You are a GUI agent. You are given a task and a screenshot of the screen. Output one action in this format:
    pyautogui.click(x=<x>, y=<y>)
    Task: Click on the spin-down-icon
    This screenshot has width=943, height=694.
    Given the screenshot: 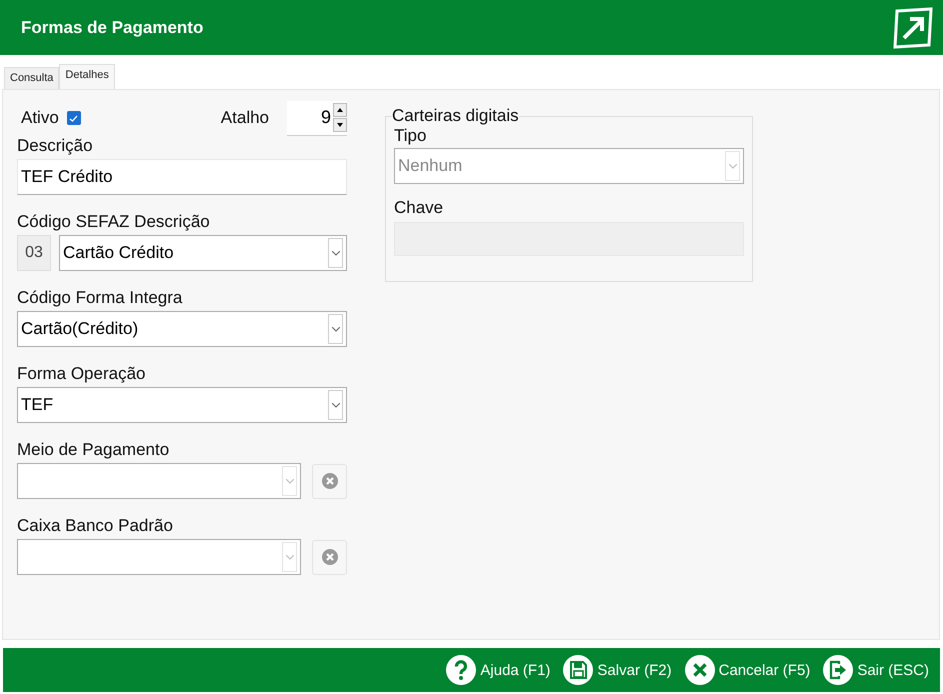 What is the action you would take?
    pyautogui.click(x=340, y=125)
    